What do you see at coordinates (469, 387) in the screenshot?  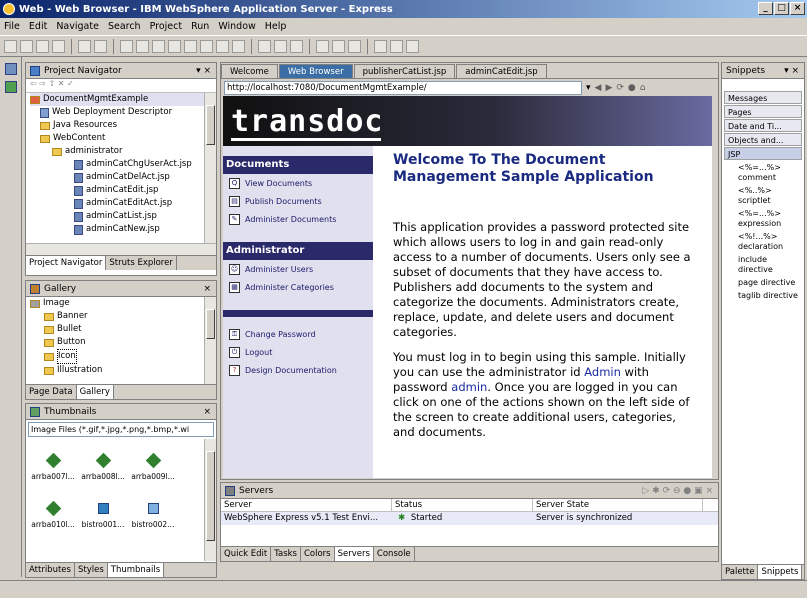 I see `admin-password-link: admin` at bounding box center [469, 387].